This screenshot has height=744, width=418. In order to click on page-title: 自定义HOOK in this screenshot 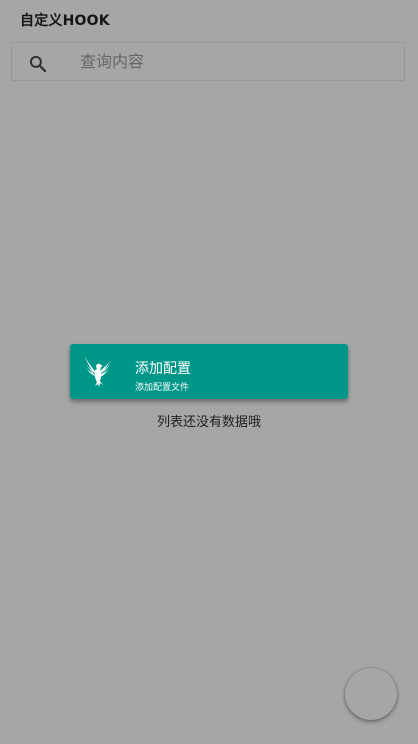, I will do `click(65, 21)`.